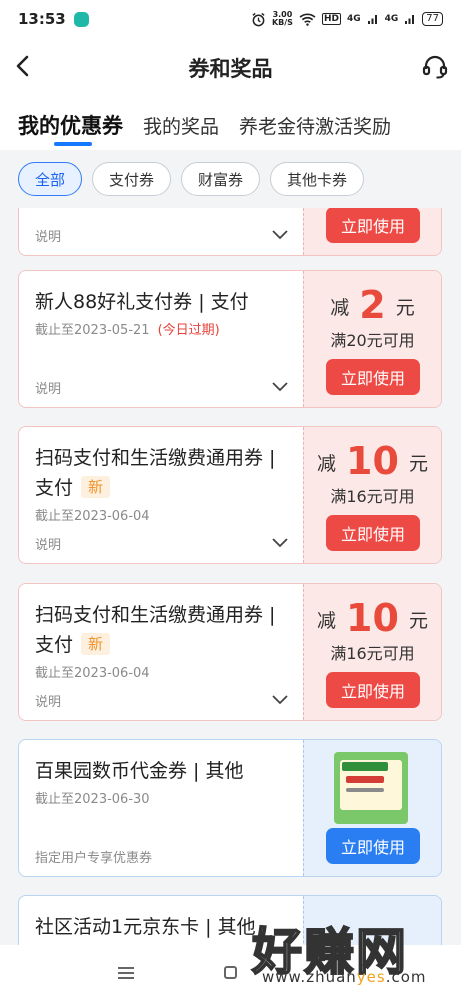  I want to click on coupon-expire-today: (今日过期), so click(188, 330).